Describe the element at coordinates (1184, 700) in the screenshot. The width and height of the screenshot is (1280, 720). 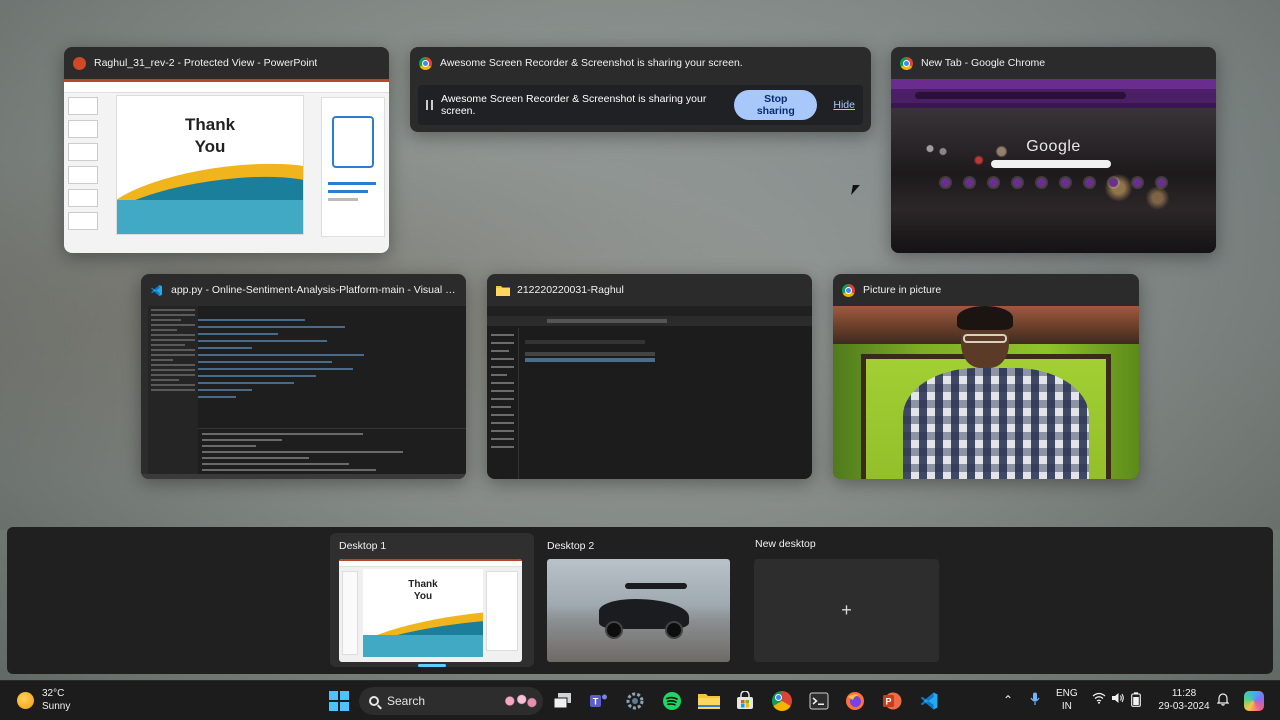
I see `clock: 11:28 29-03-2024` at that location.